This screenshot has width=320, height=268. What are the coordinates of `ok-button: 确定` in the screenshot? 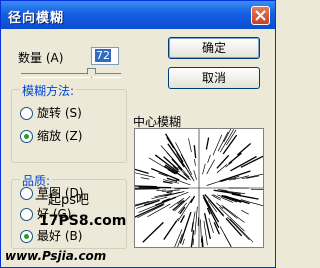 It's located at (214, 48).